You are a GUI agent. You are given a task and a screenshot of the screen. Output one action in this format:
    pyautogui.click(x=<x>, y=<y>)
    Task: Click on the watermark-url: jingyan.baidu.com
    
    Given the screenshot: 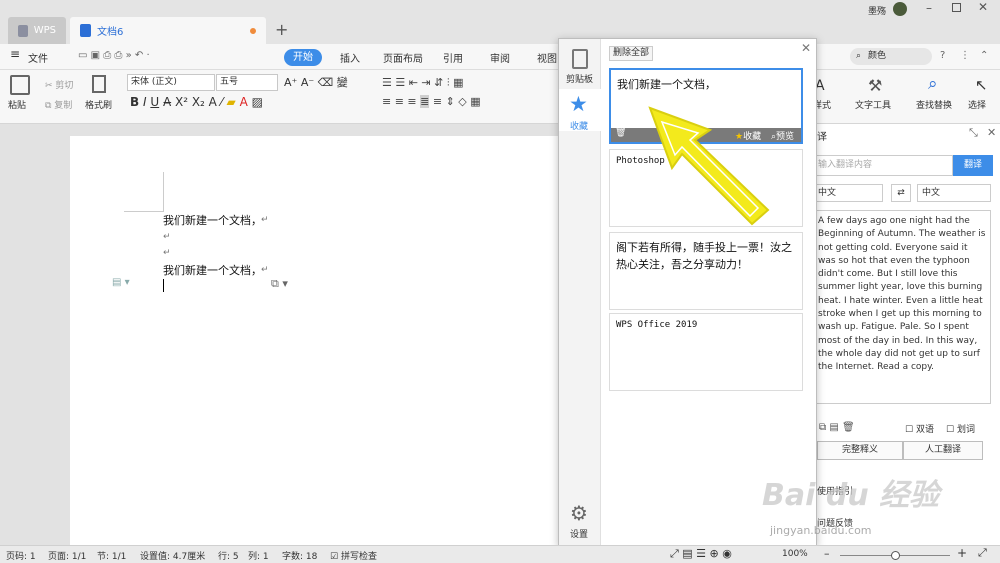 What is the action you would take?
    pyautogui.click(x=821, y=530)
    